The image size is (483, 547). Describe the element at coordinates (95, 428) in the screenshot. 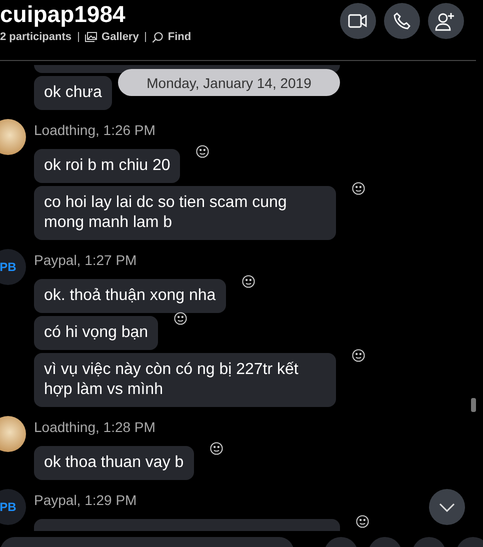

I see `sender-name: Loadthing, 1:28 PM` at that location.